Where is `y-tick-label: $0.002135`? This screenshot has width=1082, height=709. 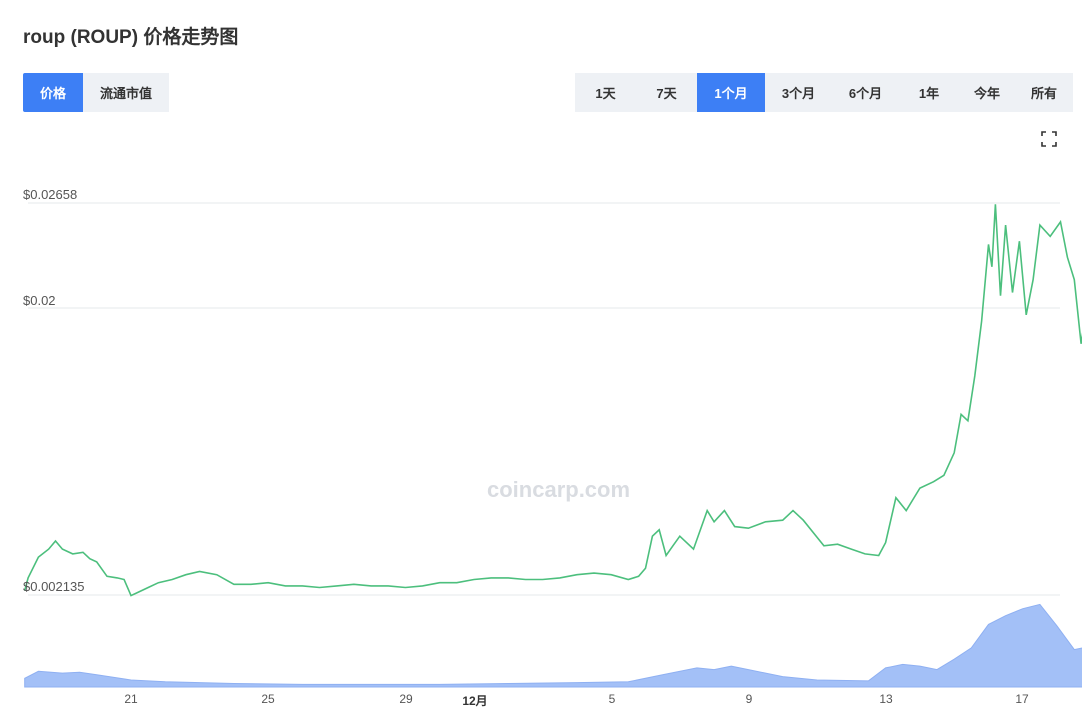
y-tick-label: $0.002135 is located at coordinates (54, 586).